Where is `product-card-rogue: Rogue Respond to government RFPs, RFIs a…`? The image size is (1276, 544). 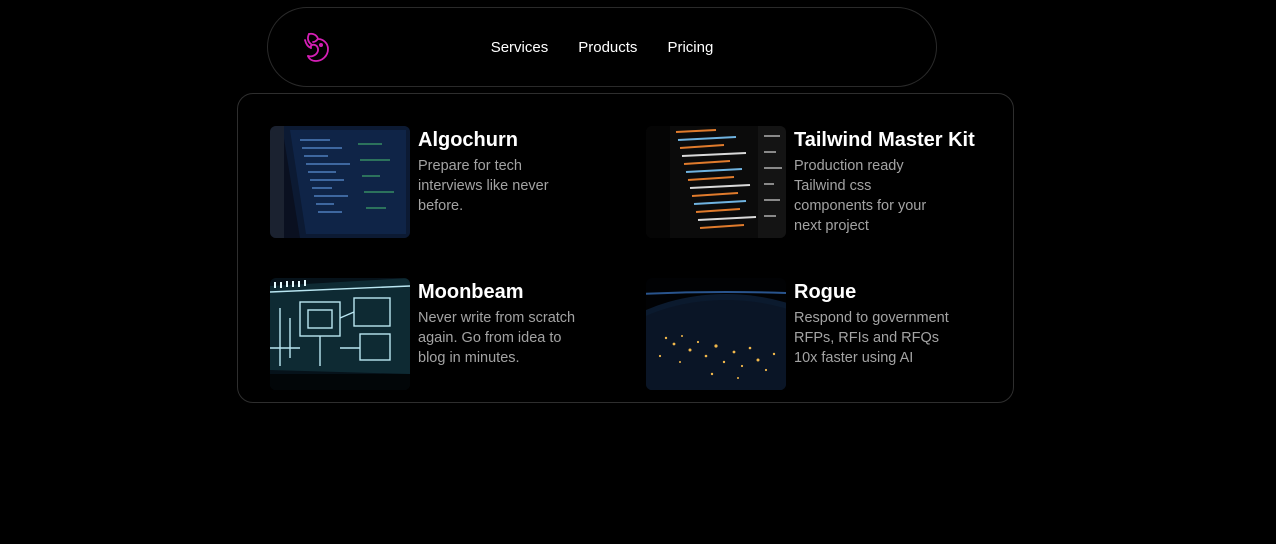
product-card-rogue: Rogue Respond to government RFPs, RFIs a… is located at coordinates (826, 338).